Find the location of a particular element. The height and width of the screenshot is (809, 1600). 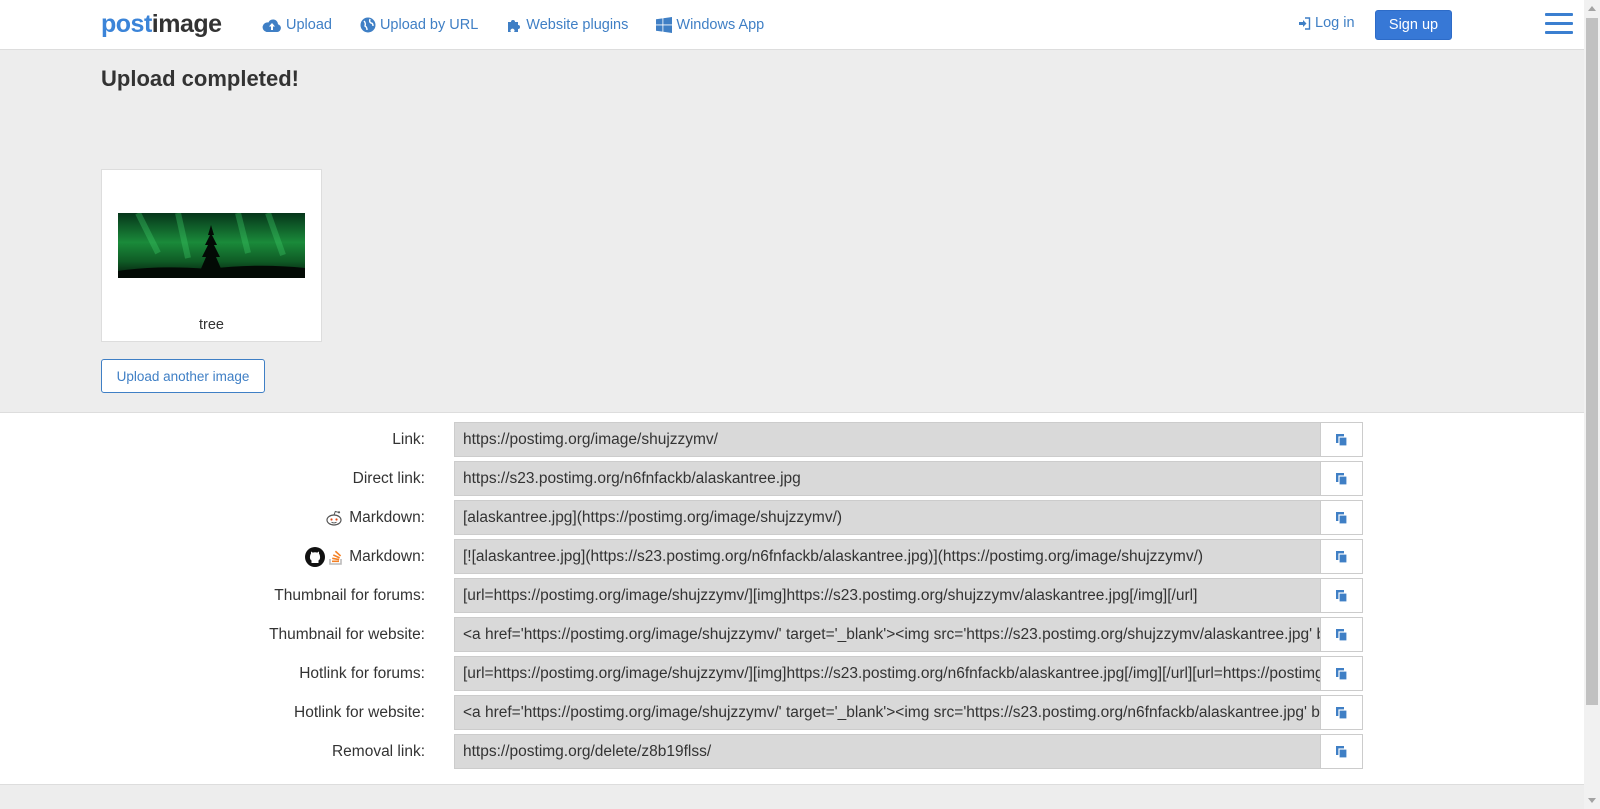

signup-button: Sign up is located at coordinates (1413, 25).